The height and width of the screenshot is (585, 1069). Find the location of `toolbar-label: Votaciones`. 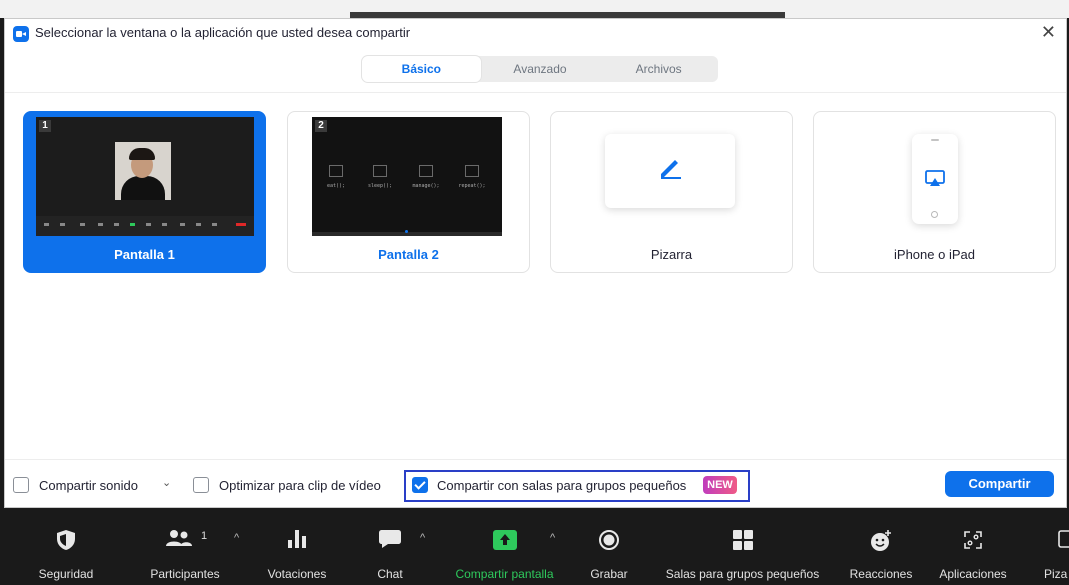

toolbar-label: Votaciones is located at coordinates (297, 574).